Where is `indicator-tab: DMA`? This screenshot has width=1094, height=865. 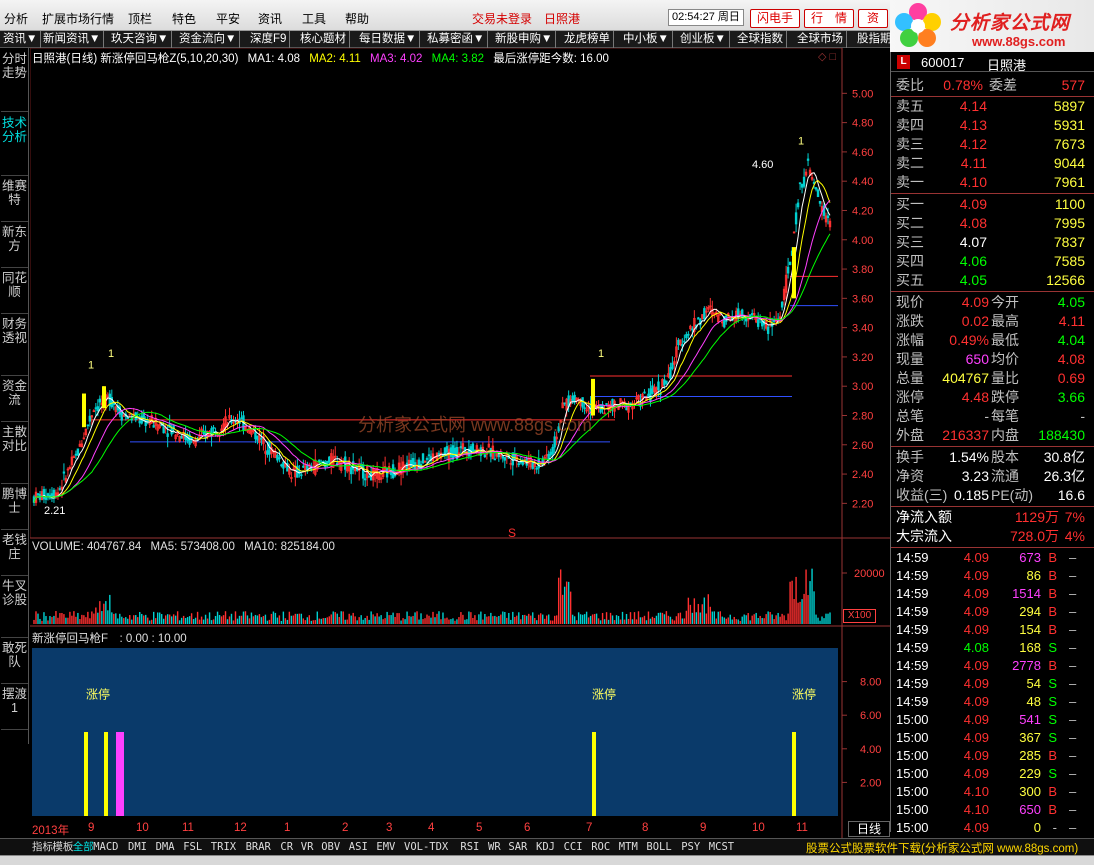
indicator-tab: DMA is located at coordinates (165, 847).